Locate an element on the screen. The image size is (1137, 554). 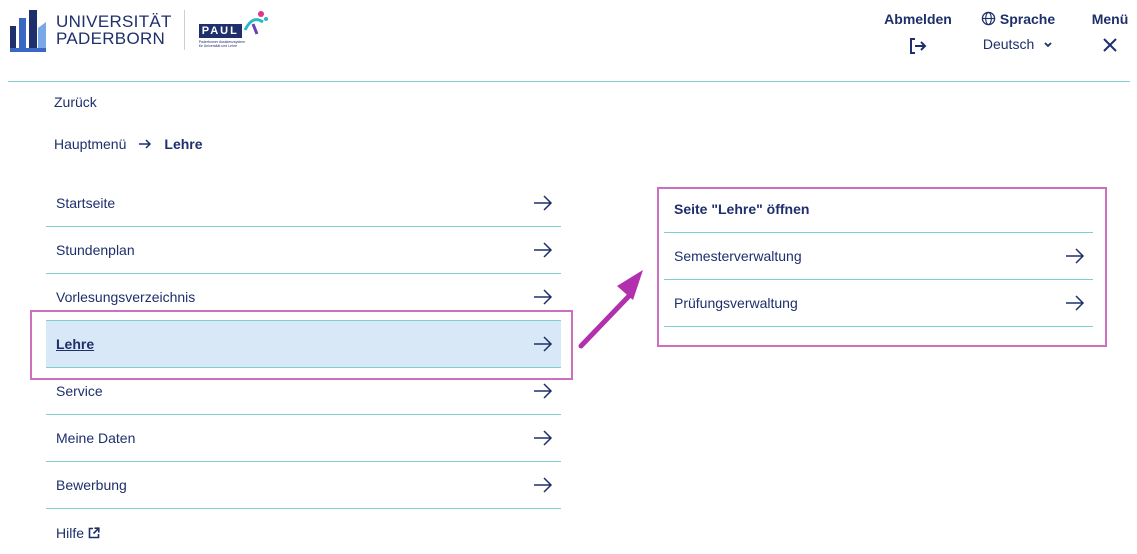
language-label: Sprache is located at coordinates (1027, 19).